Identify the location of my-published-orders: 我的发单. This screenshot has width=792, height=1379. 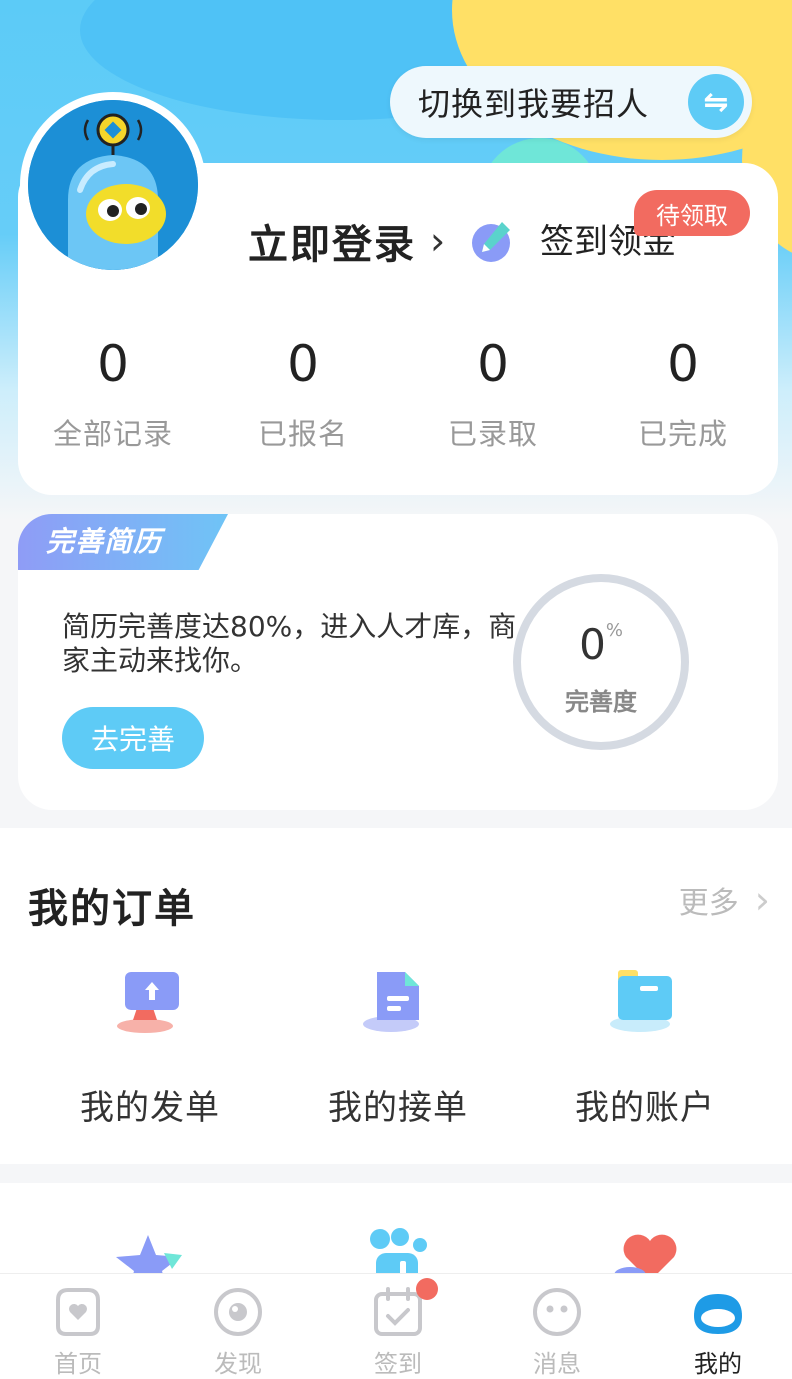
(150, 1048).